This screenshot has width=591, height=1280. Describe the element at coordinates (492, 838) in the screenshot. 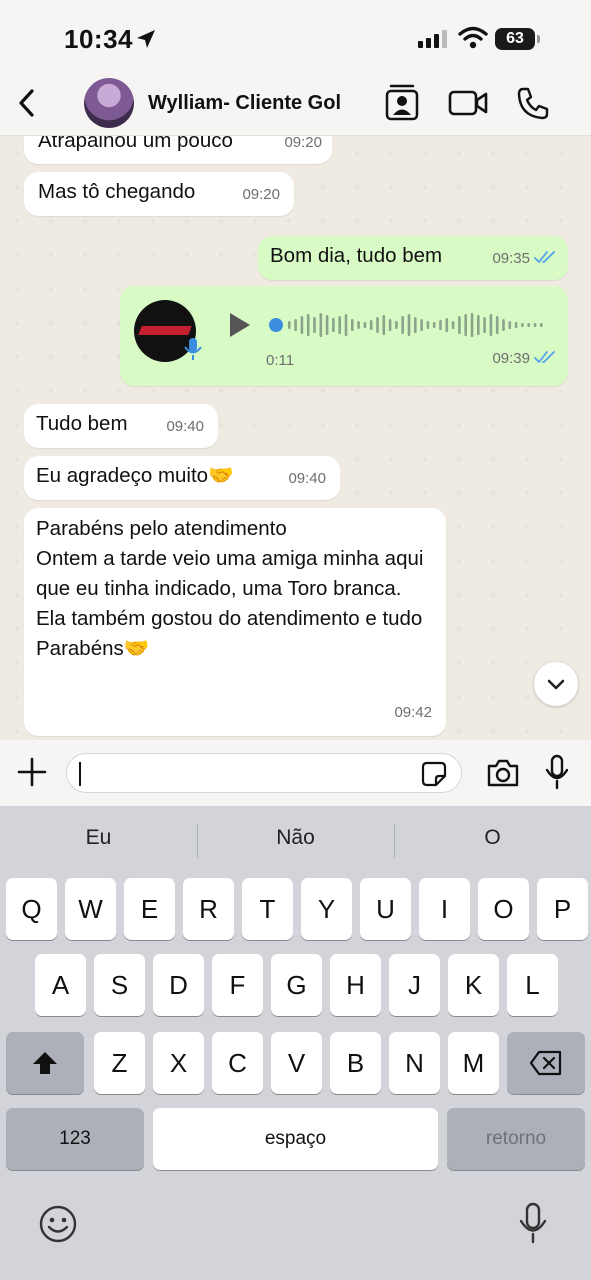

I see `suggestion-3: O` at that location.